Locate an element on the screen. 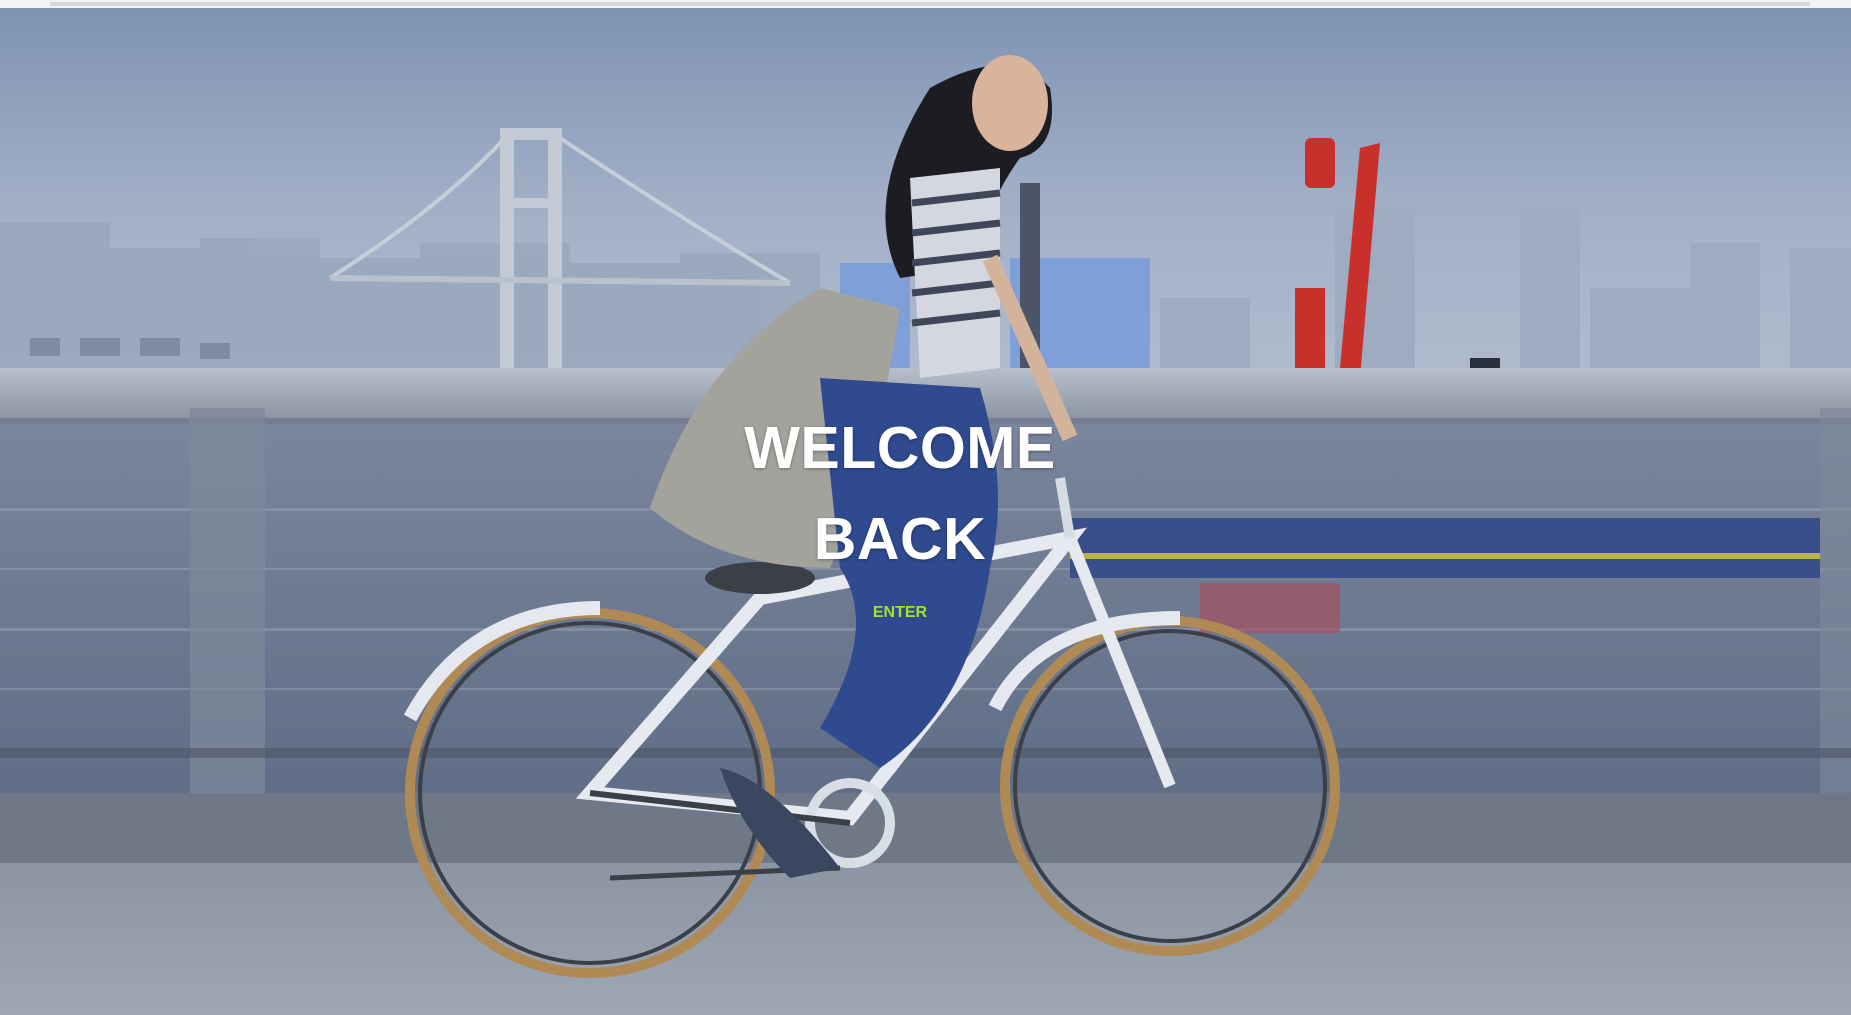 This screenshot has width=1851, height=1015. welcome-title-line-2: BACK is located at coordinates (900, 539).